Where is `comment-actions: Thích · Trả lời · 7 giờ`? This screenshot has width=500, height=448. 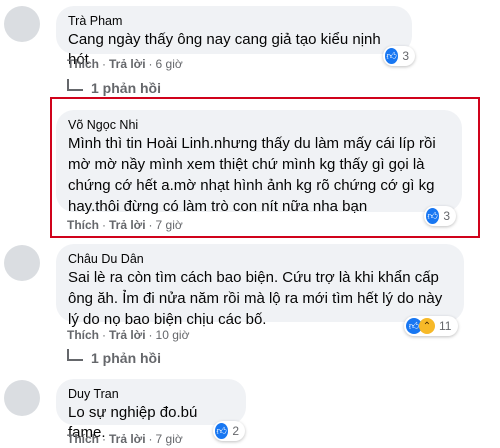 comment-actions: Thích · Trả lời · 7 giờ is located at coordinates (125, 439).